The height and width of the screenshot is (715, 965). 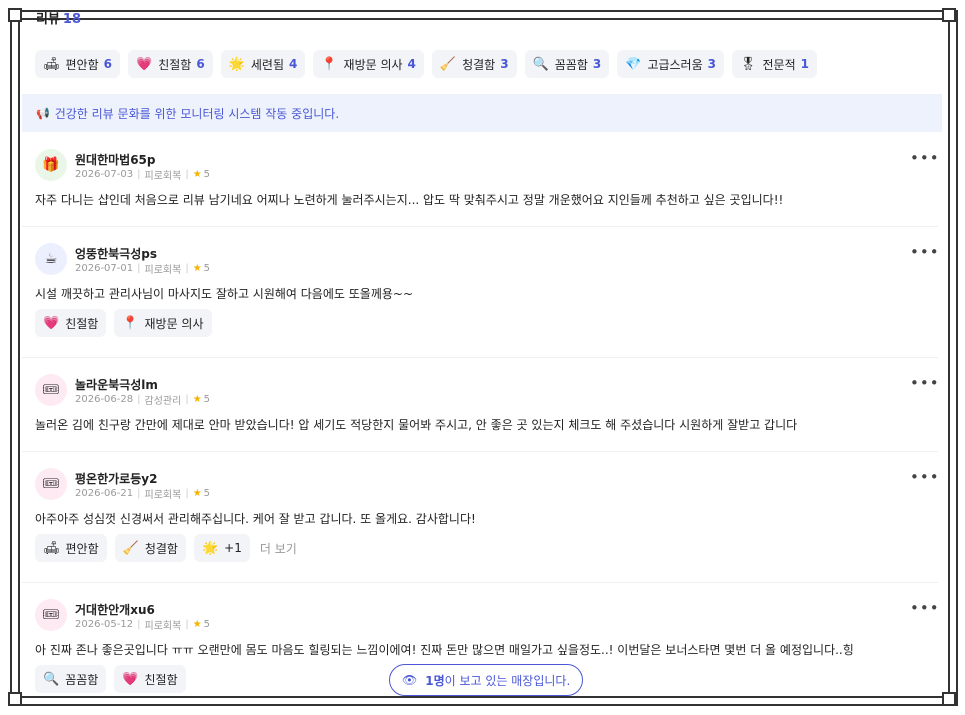 What do you see at coordinates (82, 548) in the screenshot?
I see `review-tag-label: 편안함` at bounding box center [82, 548].